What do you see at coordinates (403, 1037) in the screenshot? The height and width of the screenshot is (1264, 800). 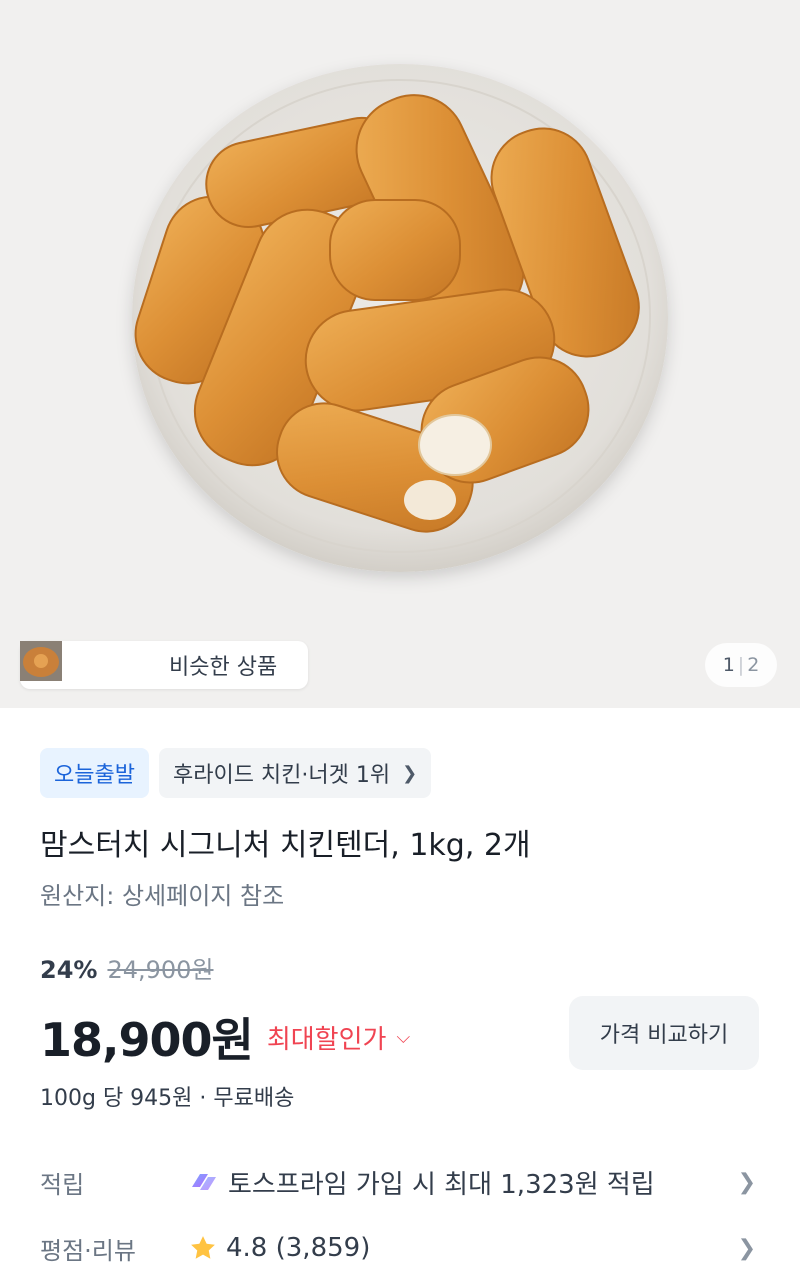 I see `chevron-down-icon: ⌵` at bounding box center [403, 1037].